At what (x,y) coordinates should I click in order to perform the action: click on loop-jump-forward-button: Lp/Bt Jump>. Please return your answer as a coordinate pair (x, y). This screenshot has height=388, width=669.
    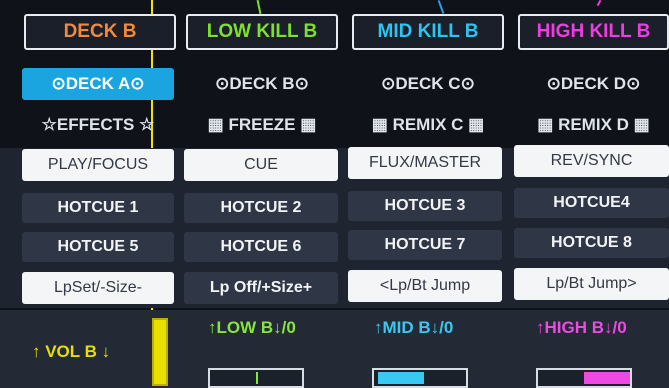
    Looking at the image, I should click on (591, 284).